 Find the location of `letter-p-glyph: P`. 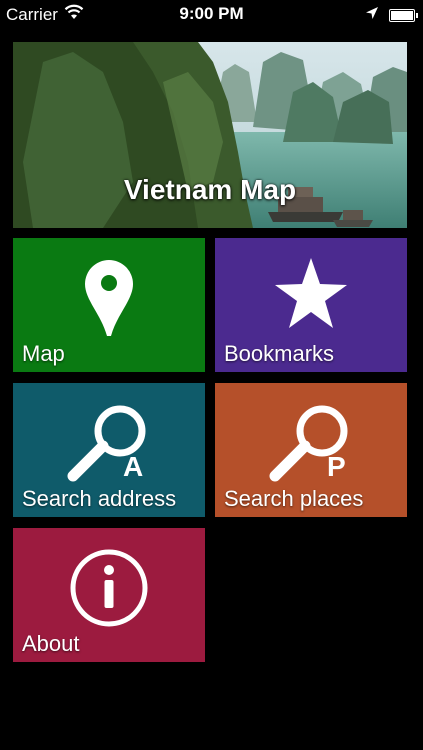

letter-p-glyph: P is located at coordinates (336, 466).